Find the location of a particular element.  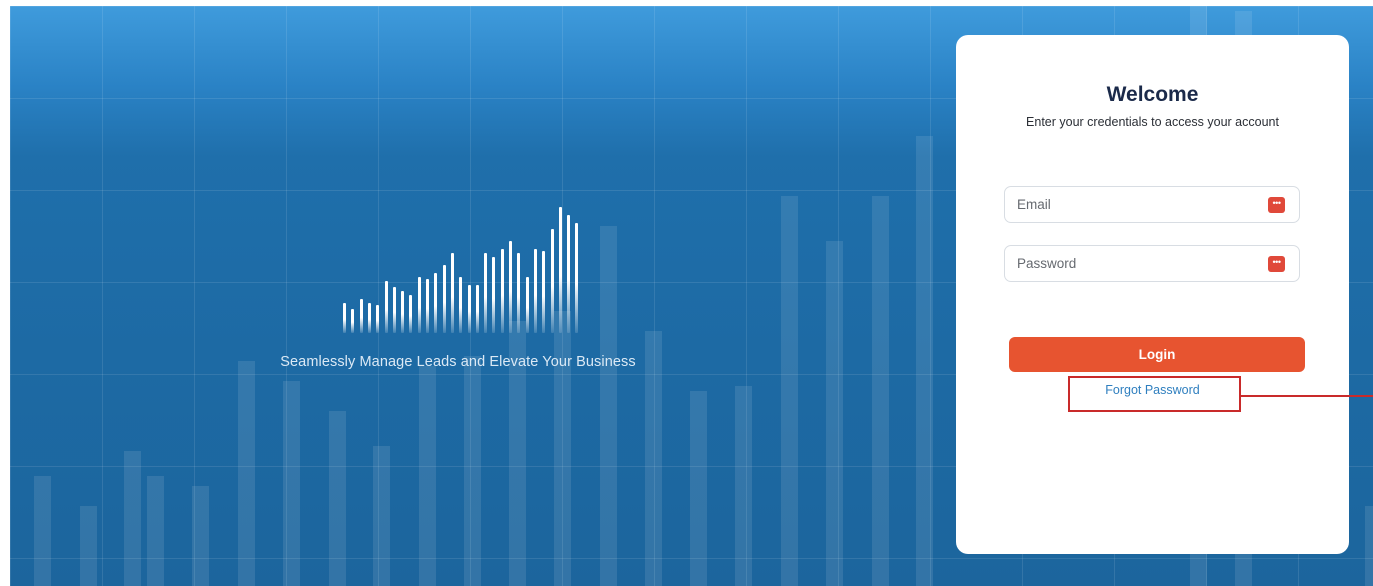

email-field-wrapper: ••• is located at coordinates (1152, 204).